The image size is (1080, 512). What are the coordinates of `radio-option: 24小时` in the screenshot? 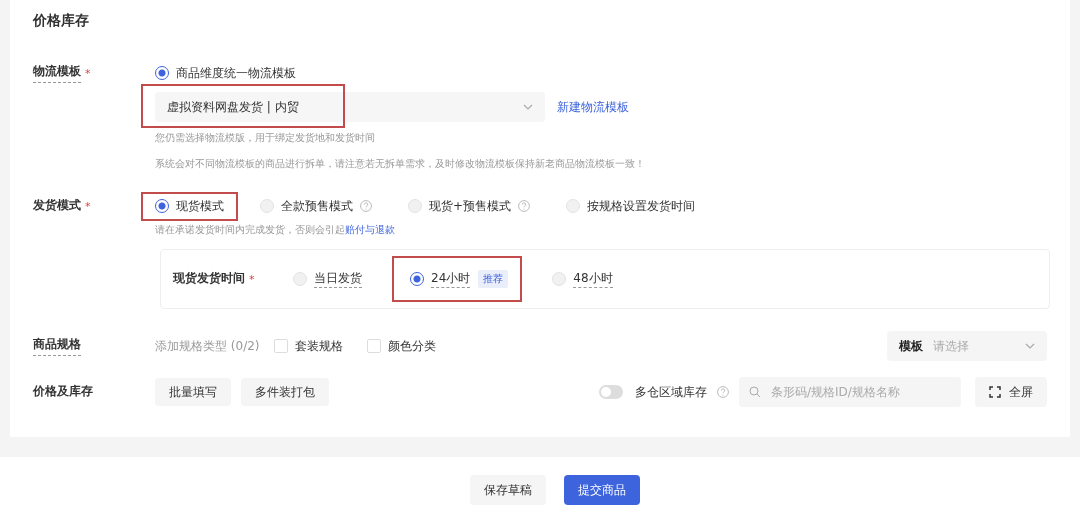 It's located at (440, 279).